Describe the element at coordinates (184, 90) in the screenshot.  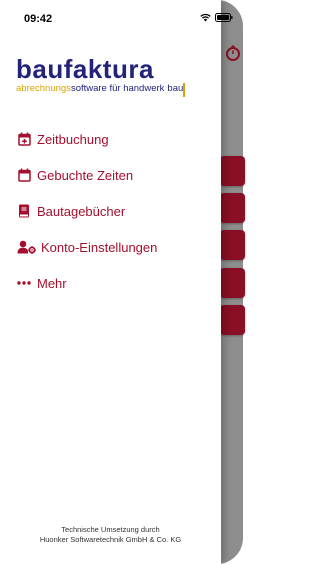
I see `logo-divider` at that location.